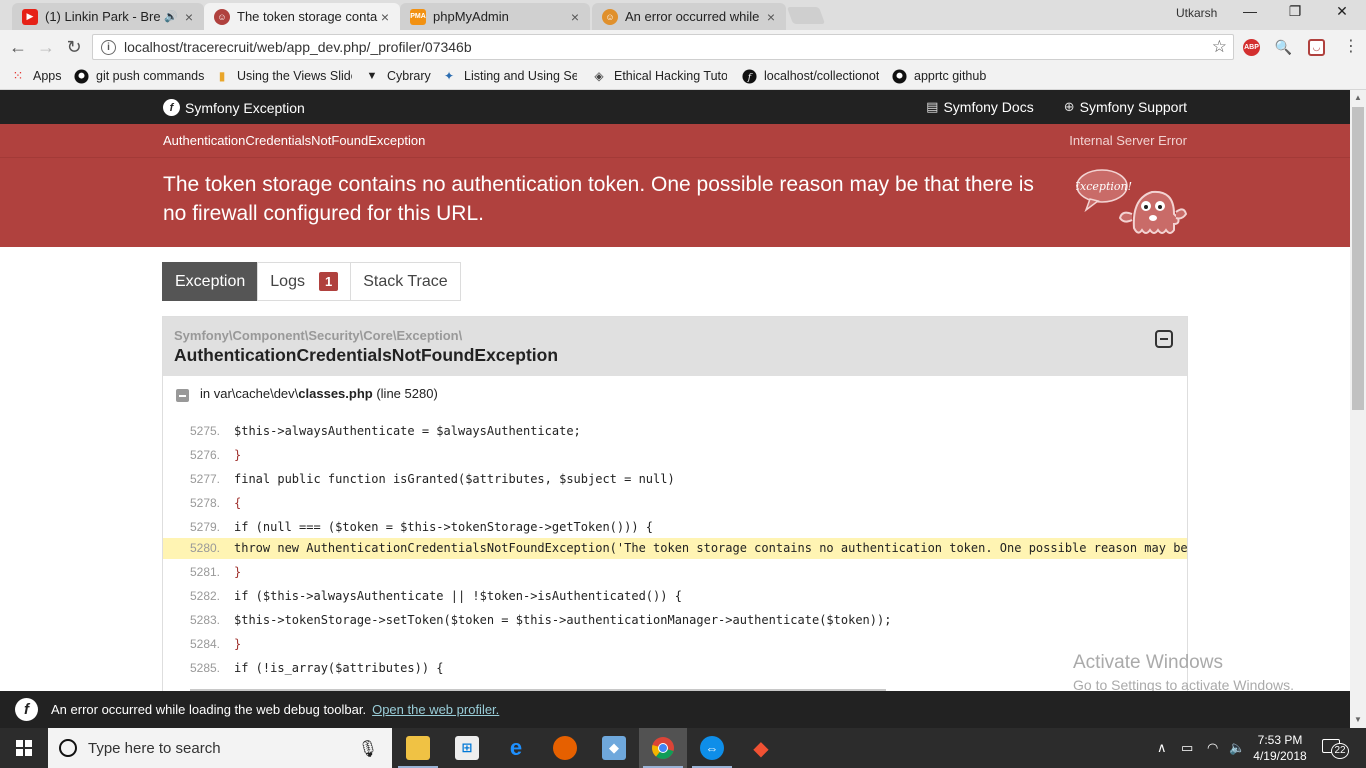 This screenshot has width=1366, height=768. I want to click on taskbar-store: ⊞, so click(467, 748).